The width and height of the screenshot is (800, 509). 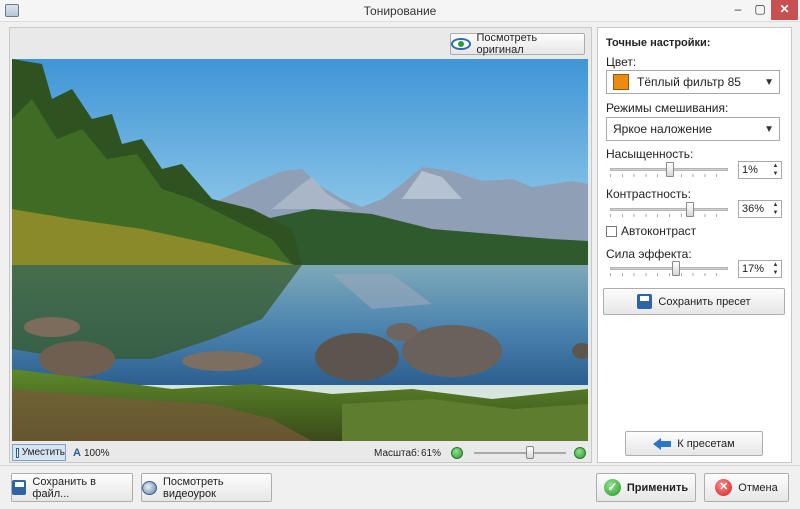 What do you see at coordinates (17, 452) in the screenshot?
I see `fit-icon` at bounding box center [17, 452].